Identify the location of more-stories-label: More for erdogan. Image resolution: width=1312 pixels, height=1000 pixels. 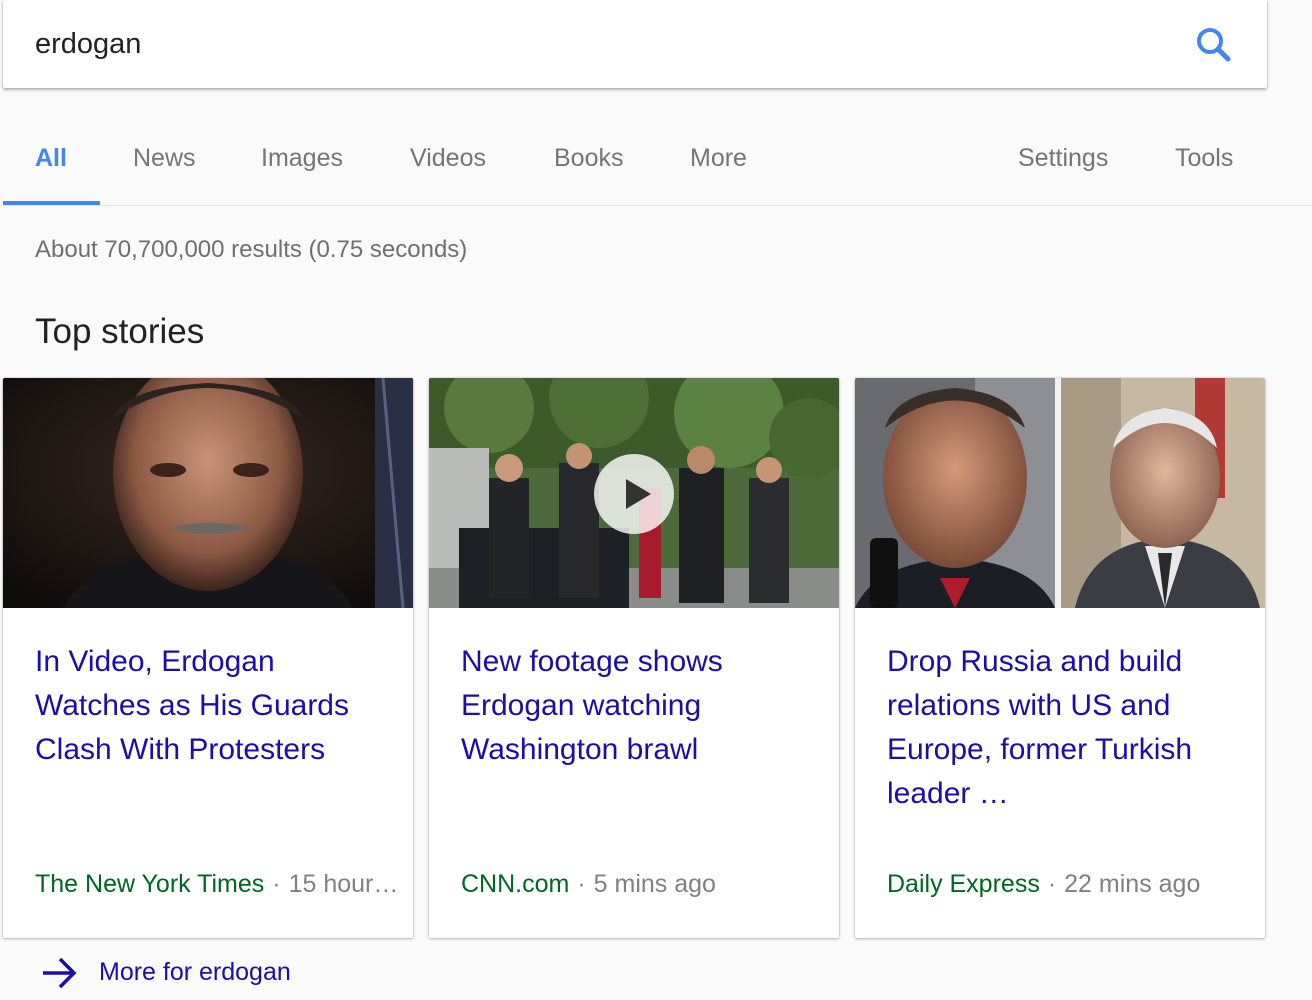
(195, 972).